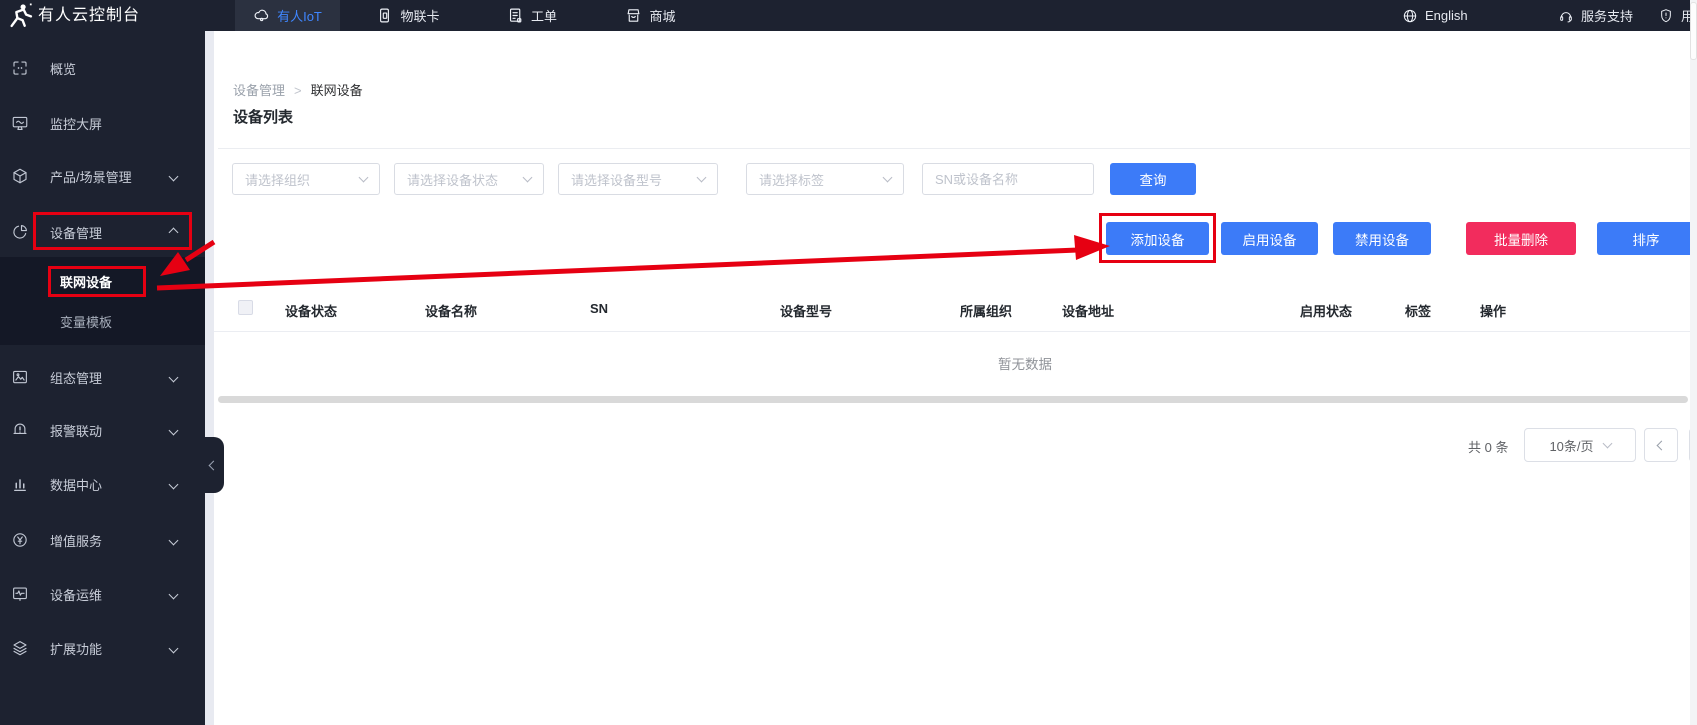 The image size is (1697, 725). Describe the element at coordinates (420, 16) in the screenshot. I see `tab-label: 物联卡` at that location.